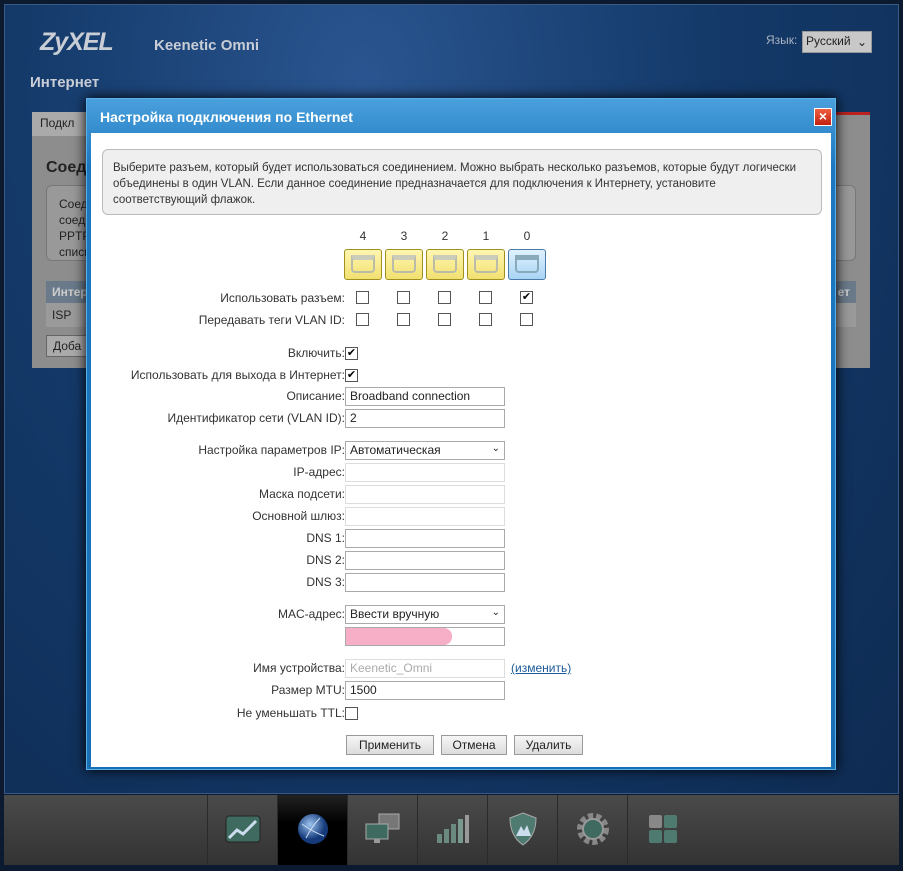 The height and width of the screenshot is (871, 903). What do you see at coordinates (425, 690) in the screenshot?
I see `mtu-input: 1500` at bounding box center [425, 690].